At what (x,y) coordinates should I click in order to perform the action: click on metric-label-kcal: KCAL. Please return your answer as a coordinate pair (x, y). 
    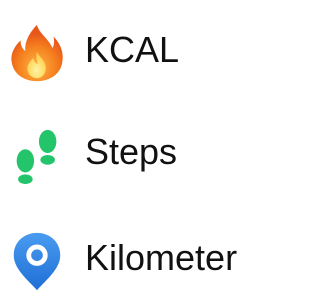
    Looking at the image, I should click on (132, 49).